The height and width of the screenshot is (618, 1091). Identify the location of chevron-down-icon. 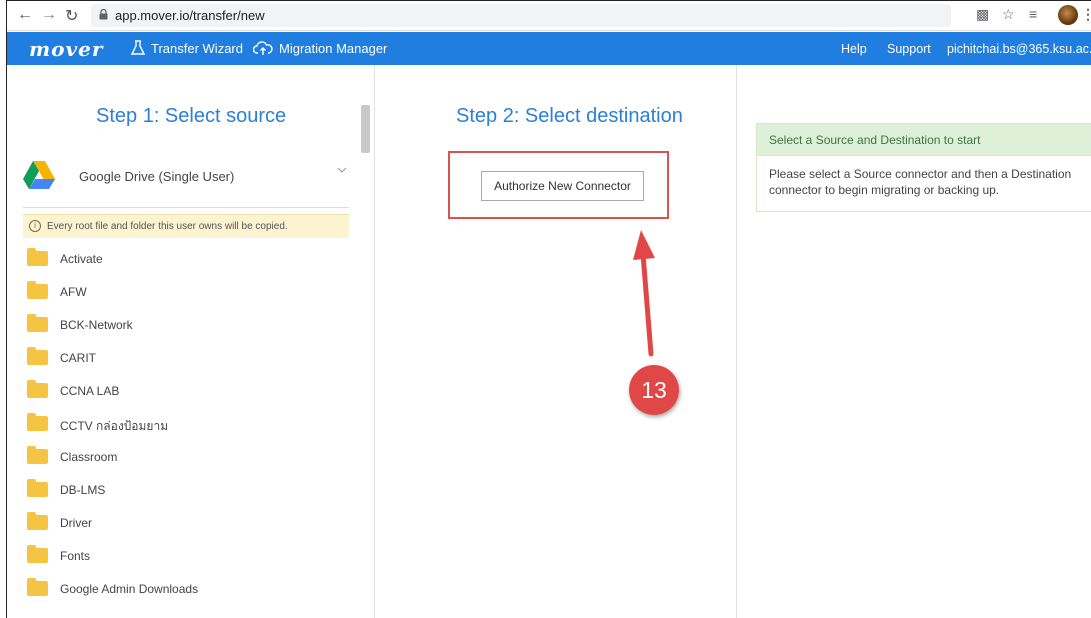
(342, 170).